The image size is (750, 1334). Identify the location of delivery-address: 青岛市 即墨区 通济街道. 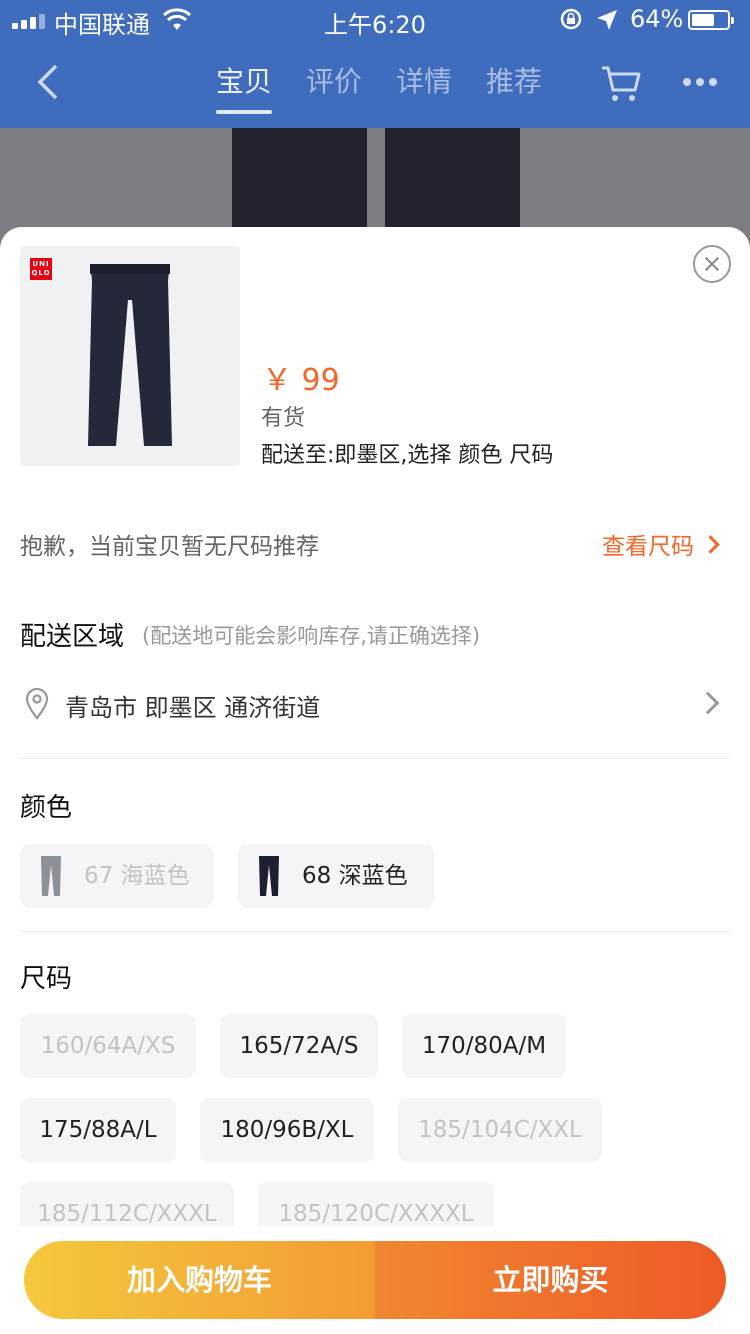
(192, 705).